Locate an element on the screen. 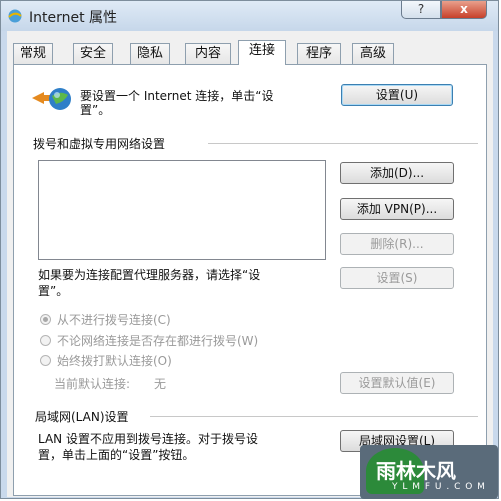  setup-text-line2: 置”。 is located at coordinates (95, 110).